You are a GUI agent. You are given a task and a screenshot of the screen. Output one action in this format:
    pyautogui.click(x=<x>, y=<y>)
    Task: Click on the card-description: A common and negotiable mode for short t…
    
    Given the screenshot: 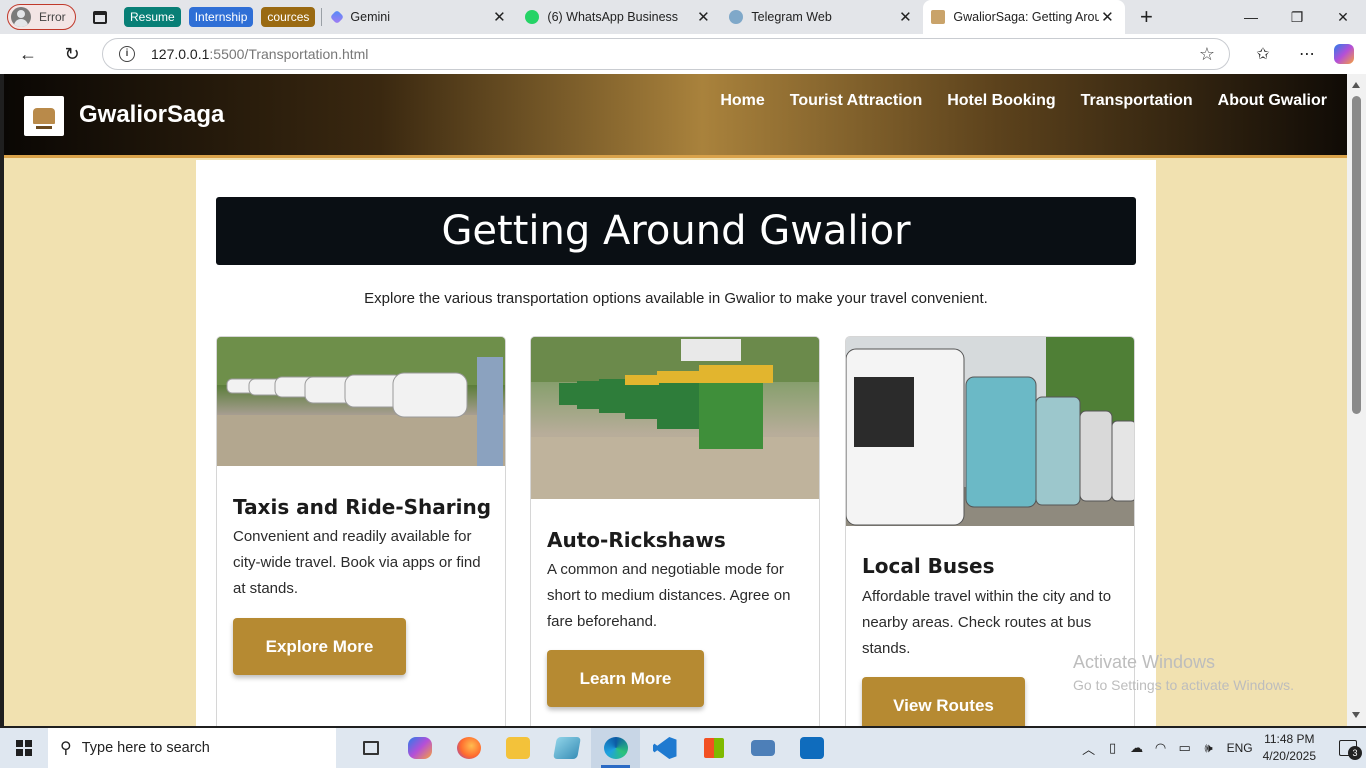 What is the action you would take?
    pyautogui.click(x=669, y=595)
    